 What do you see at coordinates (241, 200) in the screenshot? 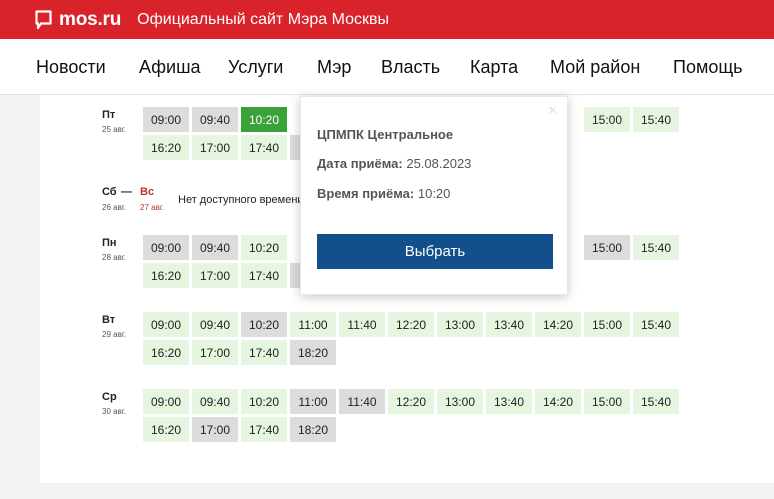
I see `no-available-time-message: Нет доступного времени` at bounding box center [241, 200].